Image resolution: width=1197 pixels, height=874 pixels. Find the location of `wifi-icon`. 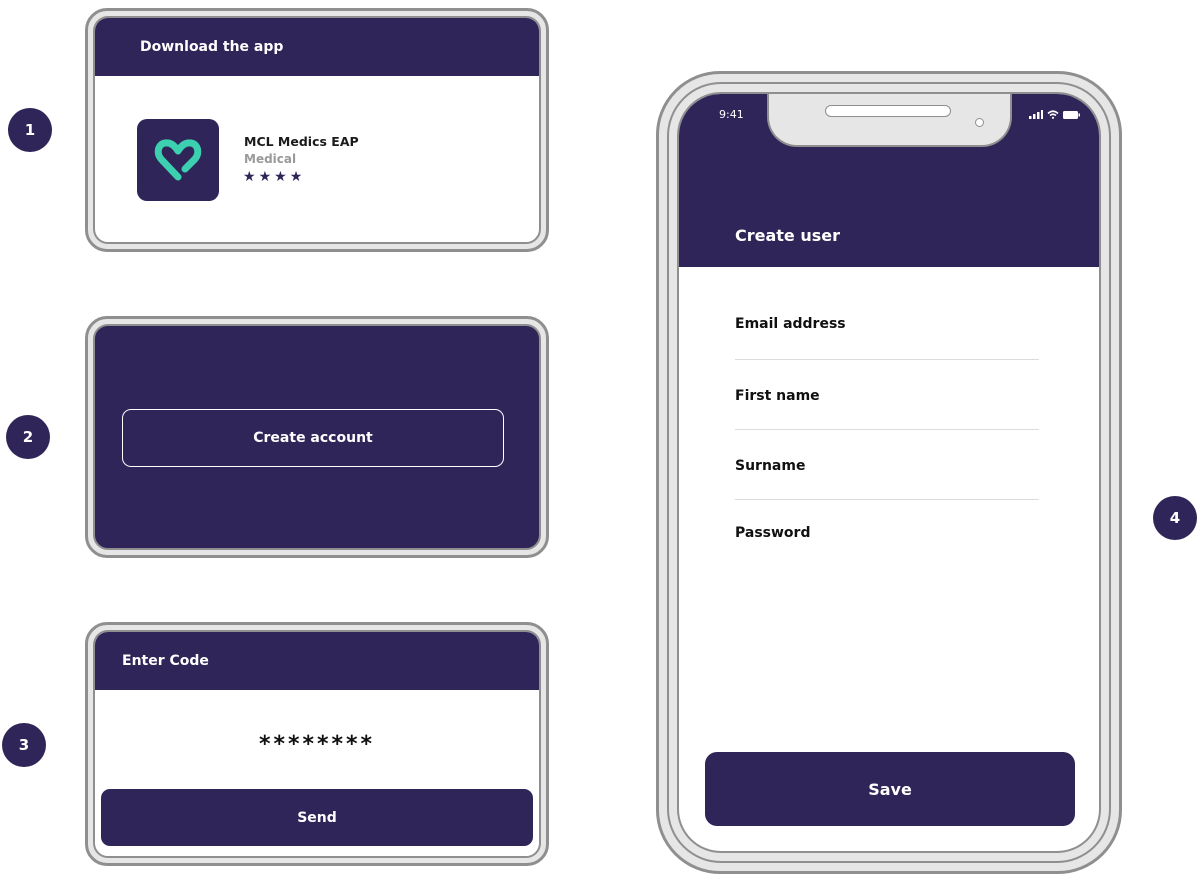

wifi-icon is located at coordinates (1053, 114).